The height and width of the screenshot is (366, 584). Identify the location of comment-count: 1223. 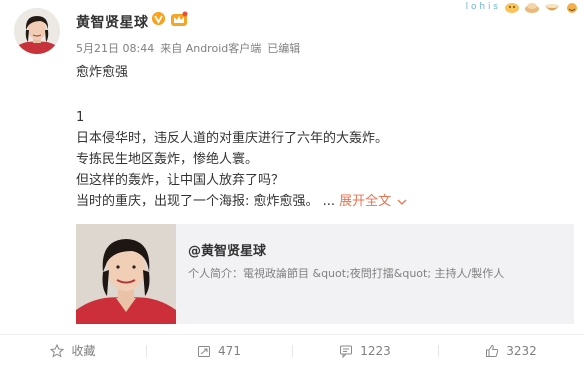
(375, 350).